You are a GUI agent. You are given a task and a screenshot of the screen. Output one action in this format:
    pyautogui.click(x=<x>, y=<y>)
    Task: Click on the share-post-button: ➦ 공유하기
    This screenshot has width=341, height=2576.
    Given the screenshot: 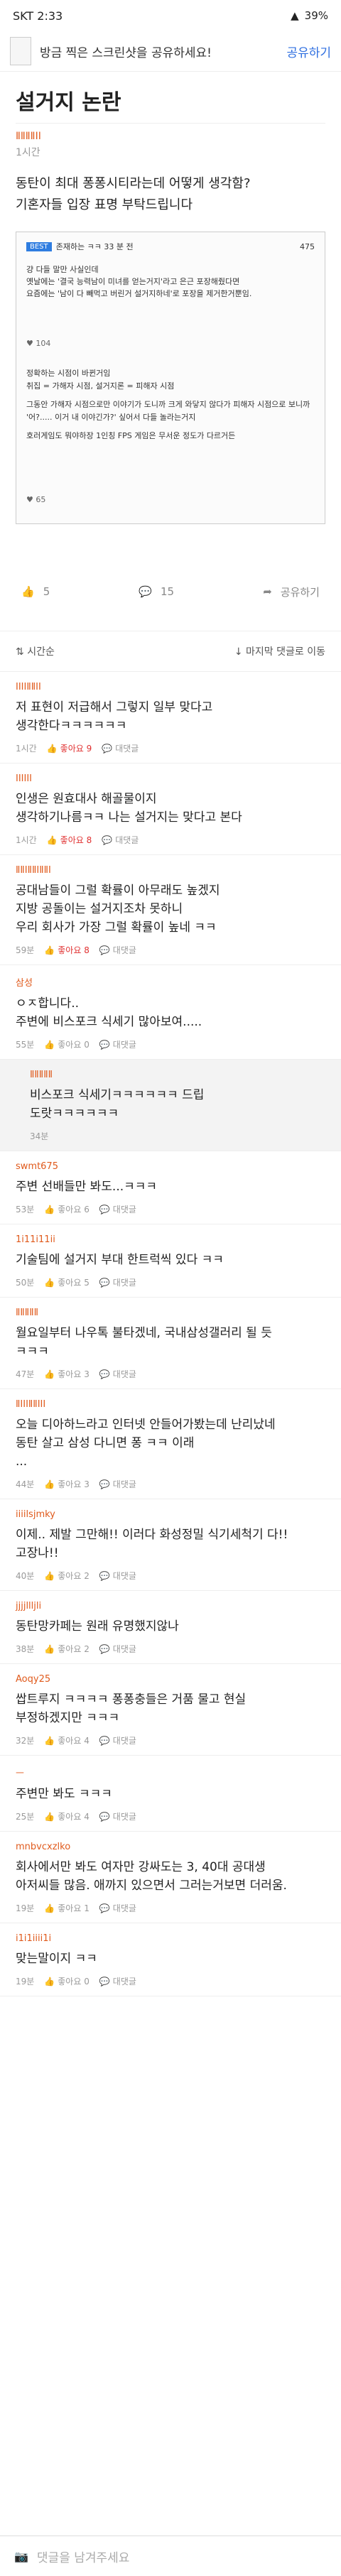 What is the action you would take?
    pyautogui.click(x=292, y=592)
    